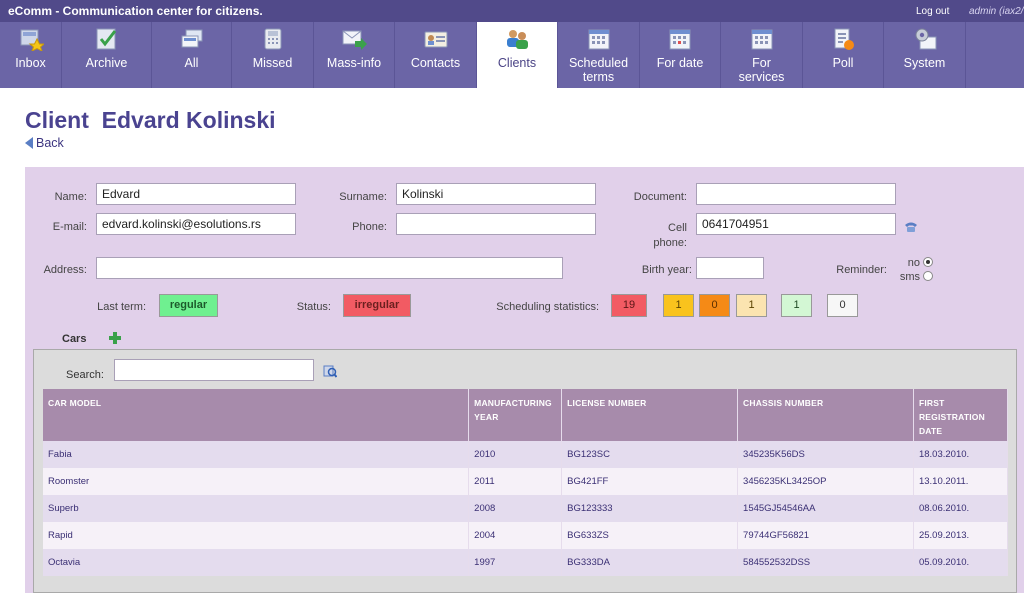  Describe the element at coordinates (363, 197) in the screenshot. I see `surname-label: Surname:` at that location.